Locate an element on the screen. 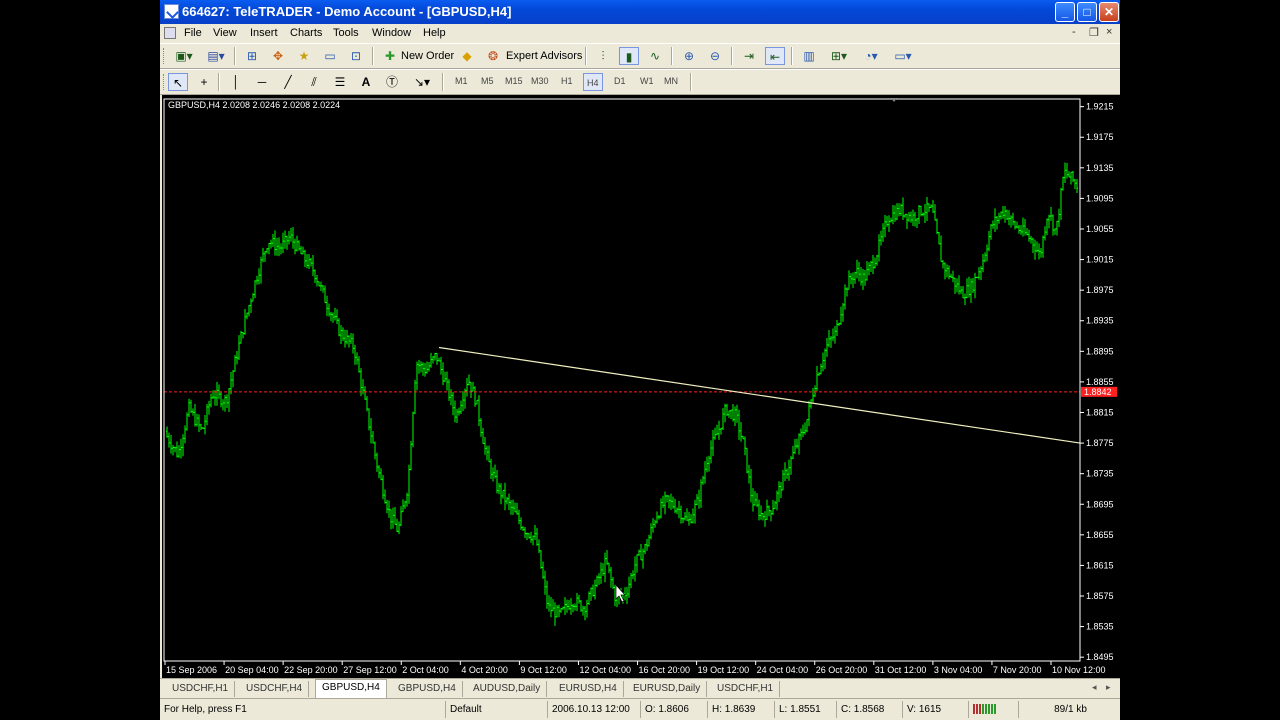 This screenshot has height=720, width=1280. favorites-icon: ★ is located at coordinates (304, 56).